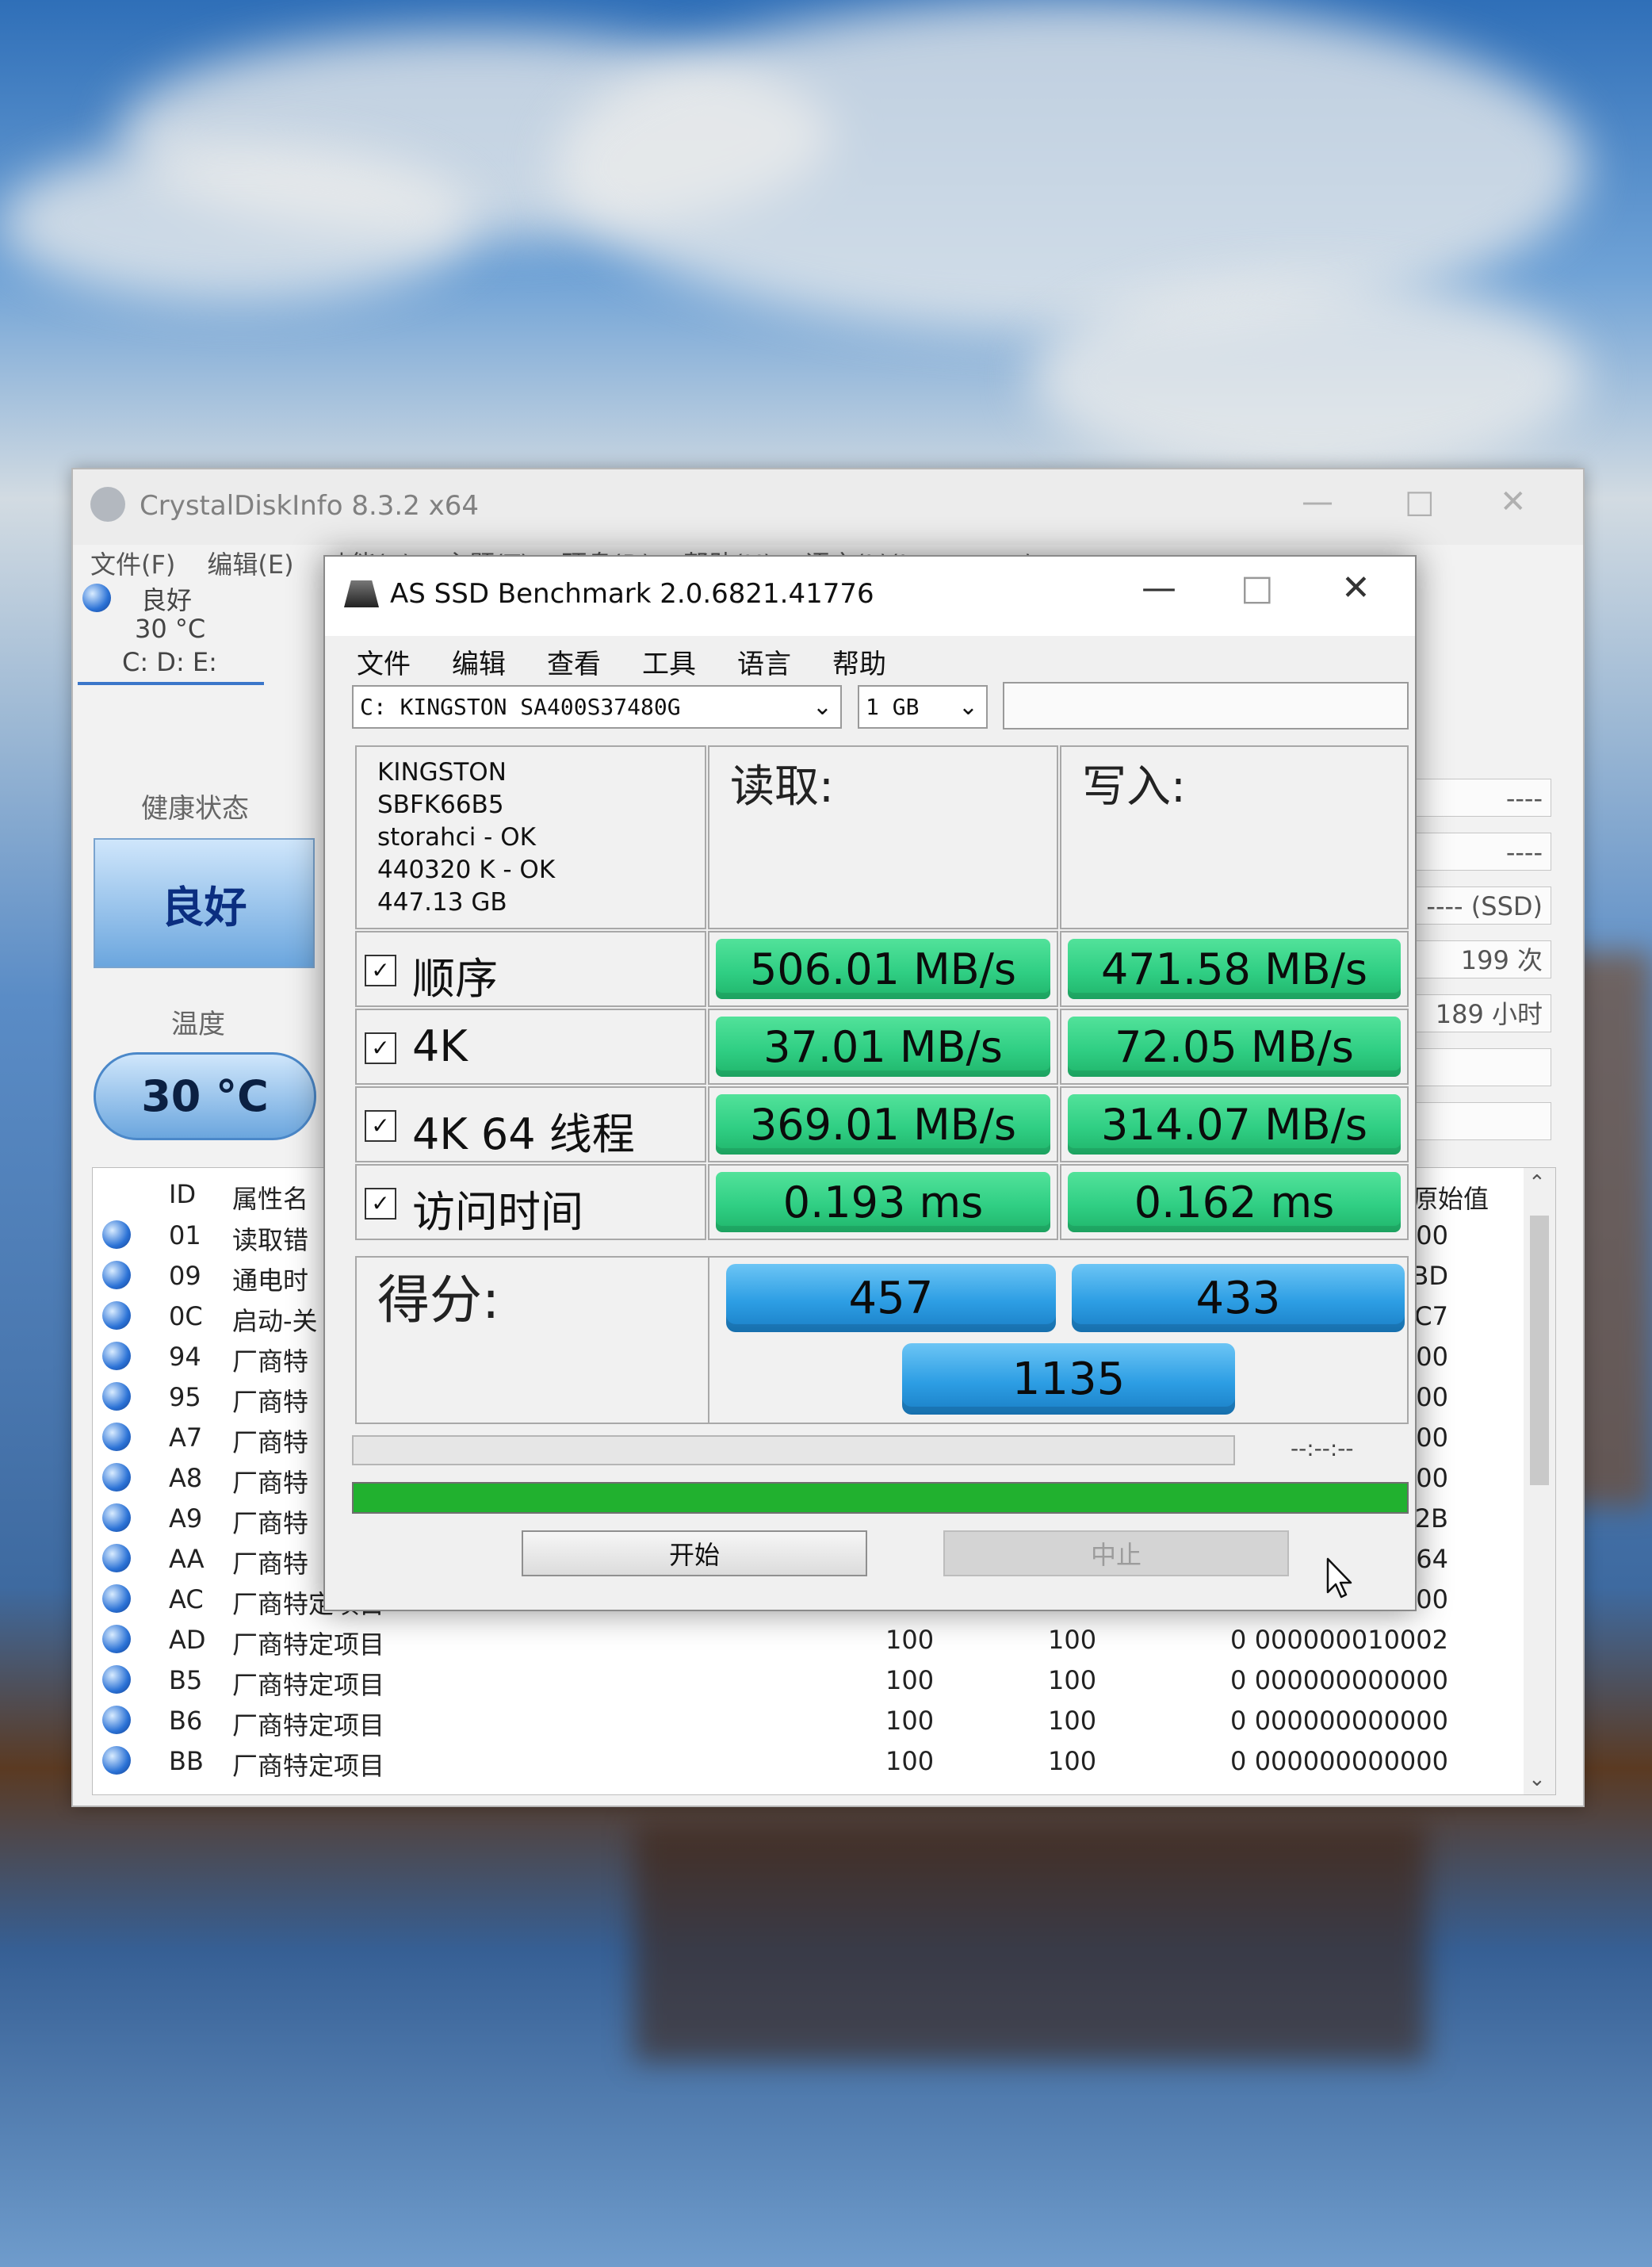  What do you see at coordinates (806, 1639) in the screenshot?
I see `table-row: AD 厂商特定项目 100 100 0 000000010002` at bounding box center [806, 1639].